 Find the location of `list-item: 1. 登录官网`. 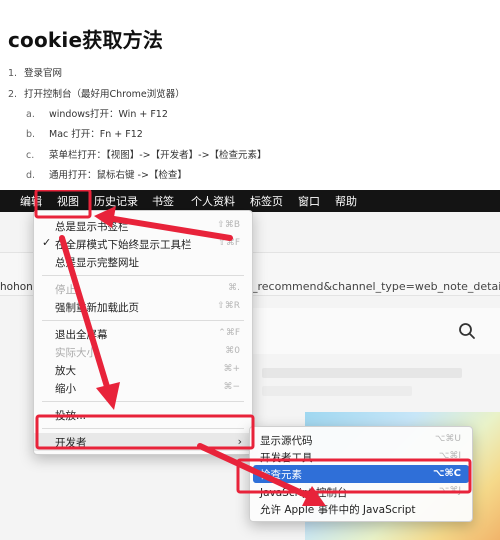

list-item: 1. 登录官网 is located at coordinates (35, 74).